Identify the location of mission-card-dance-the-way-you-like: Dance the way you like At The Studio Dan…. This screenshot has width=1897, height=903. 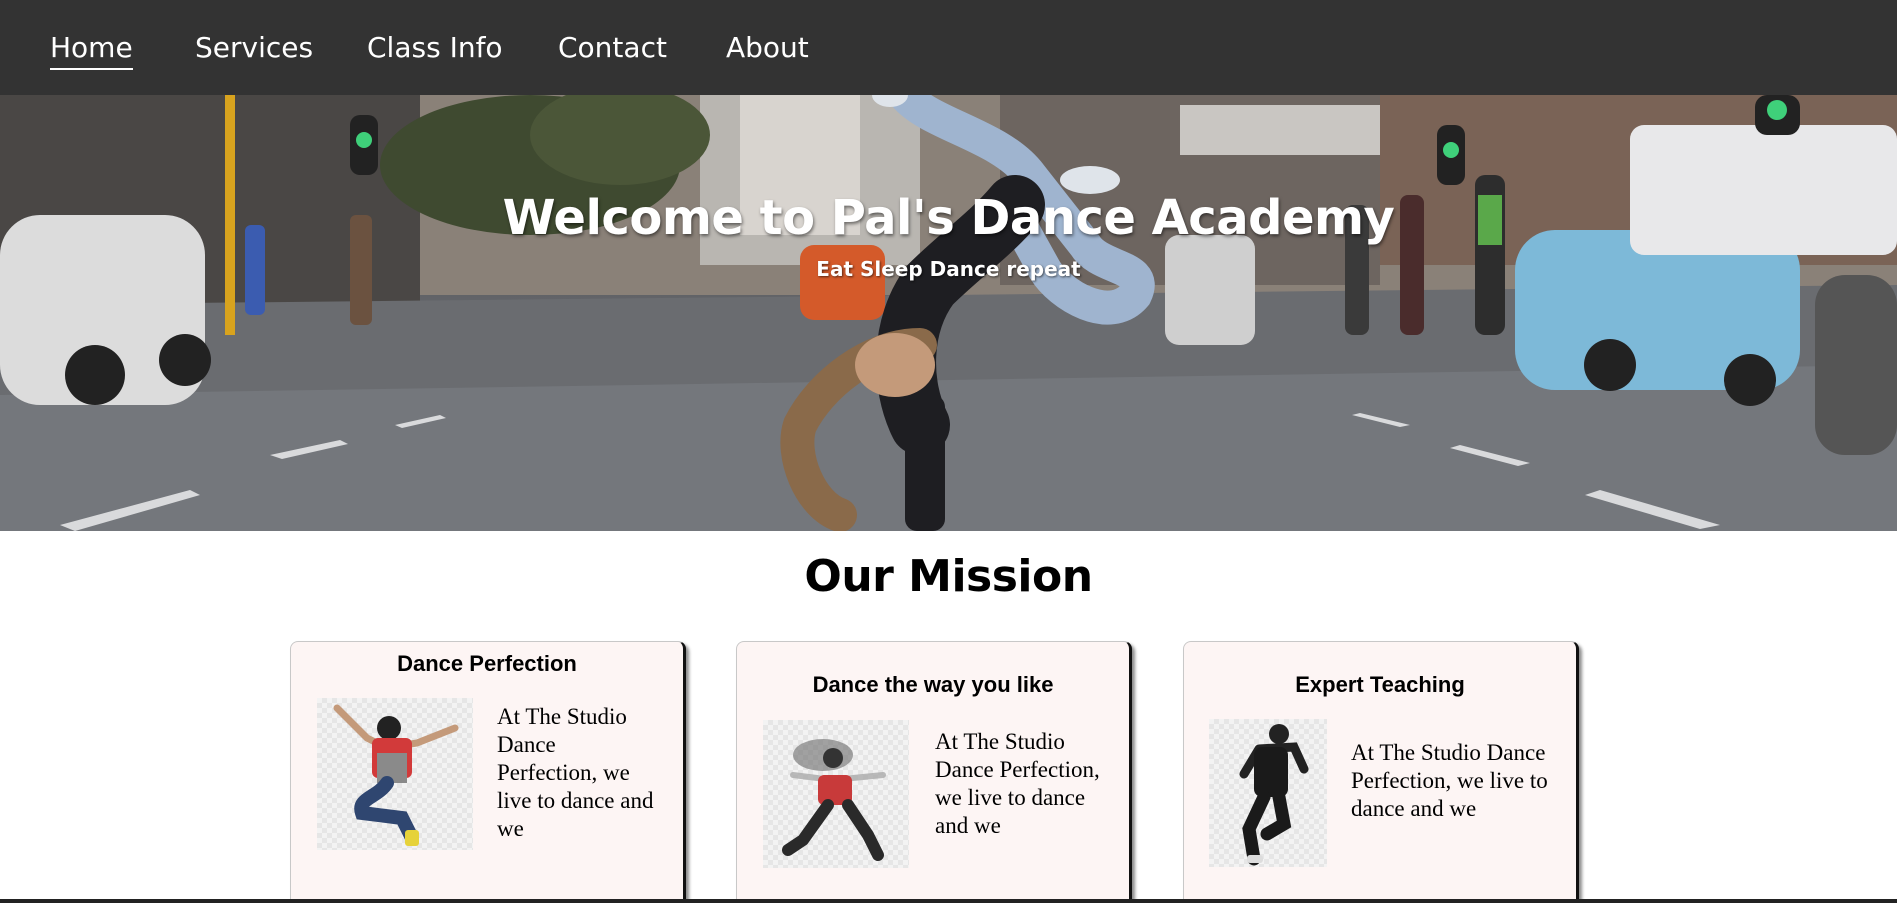
(934, 772).